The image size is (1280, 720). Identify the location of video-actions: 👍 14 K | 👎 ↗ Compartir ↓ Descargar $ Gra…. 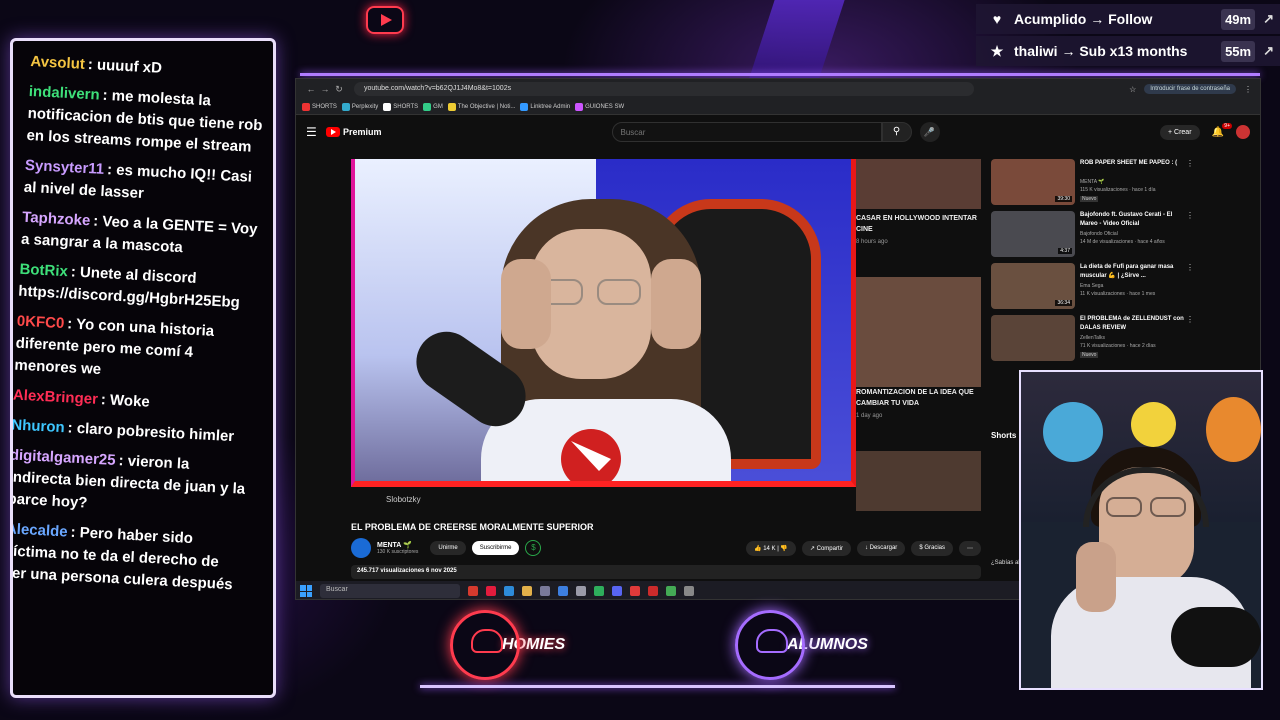
(863, 548).